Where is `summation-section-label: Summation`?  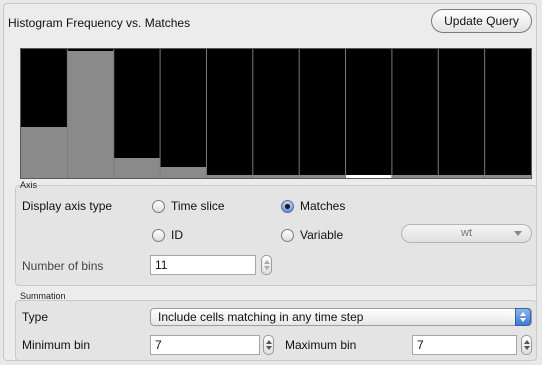
summation-section-label: Summation is located at coordinates (43, 296).